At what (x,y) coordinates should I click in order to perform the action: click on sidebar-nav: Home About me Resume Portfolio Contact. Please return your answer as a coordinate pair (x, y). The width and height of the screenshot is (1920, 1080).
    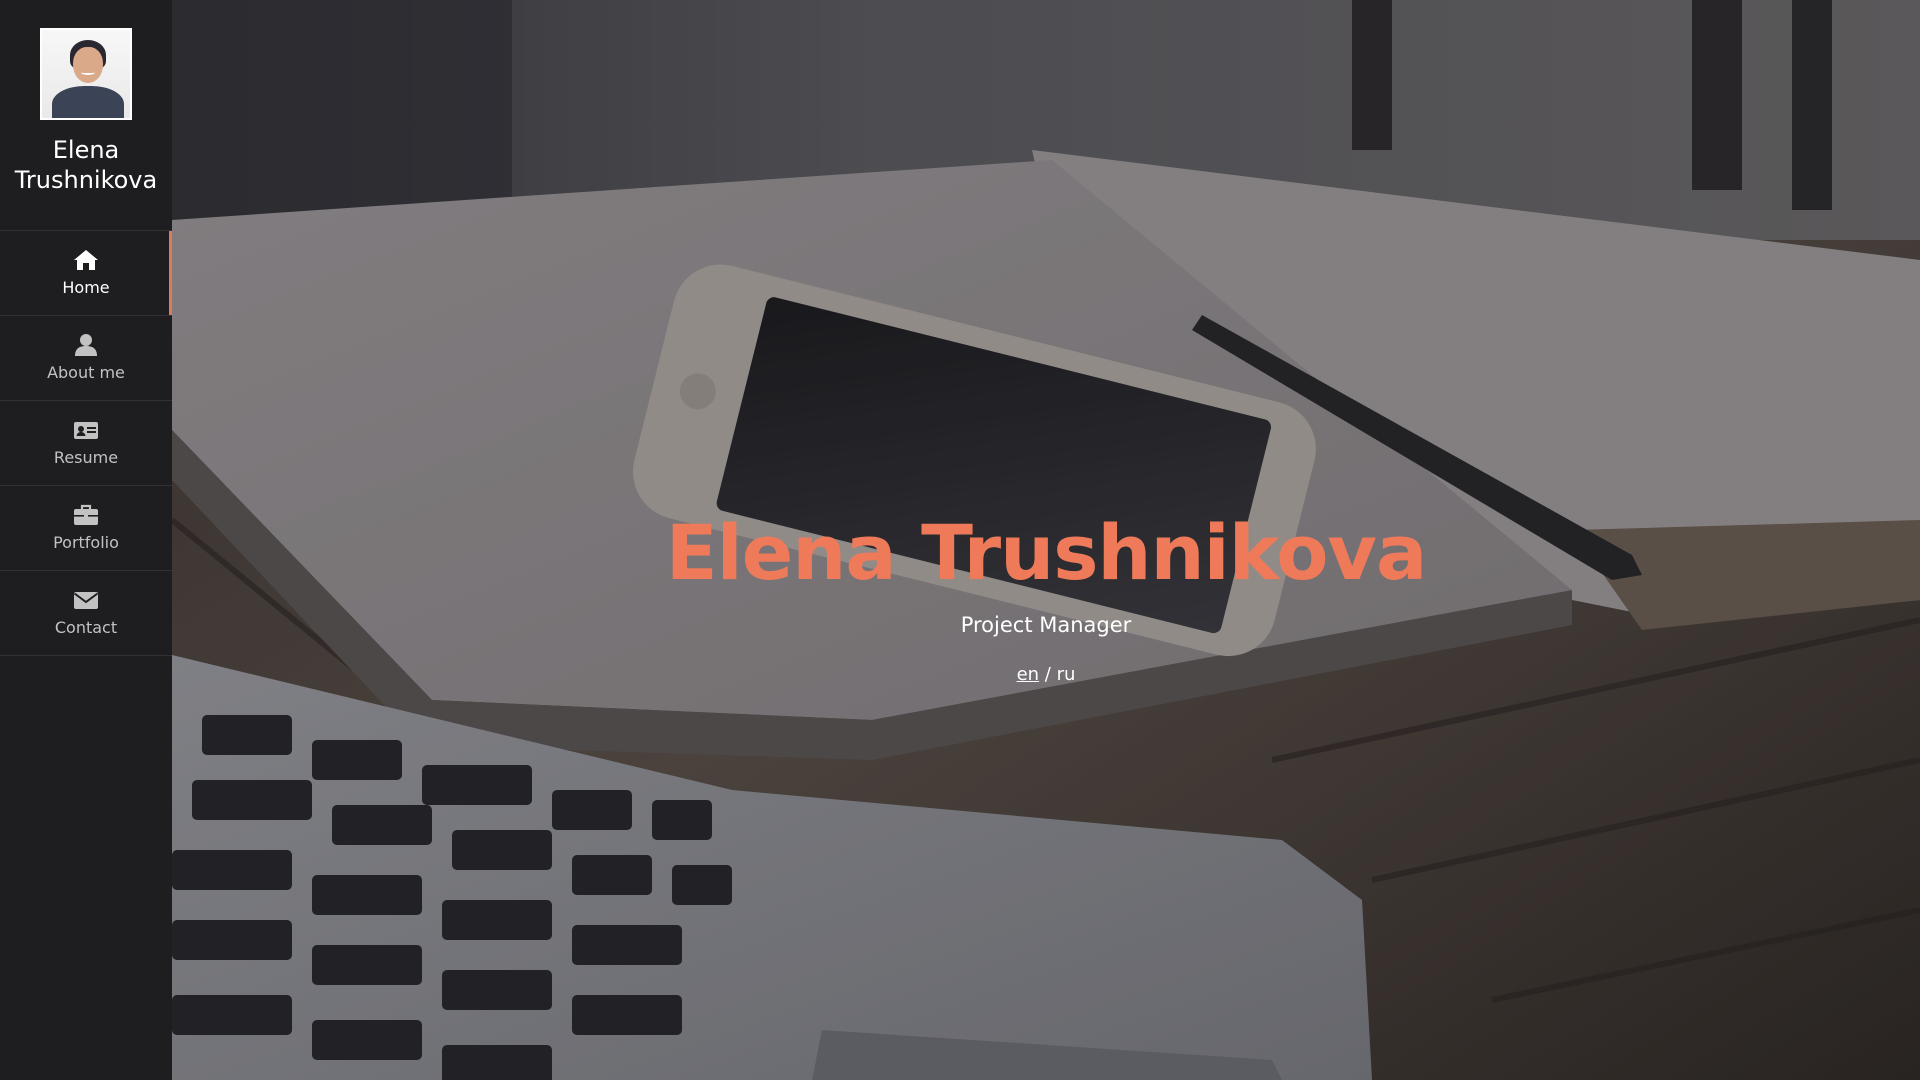
    Looking at the image, I should click on (86, 443).